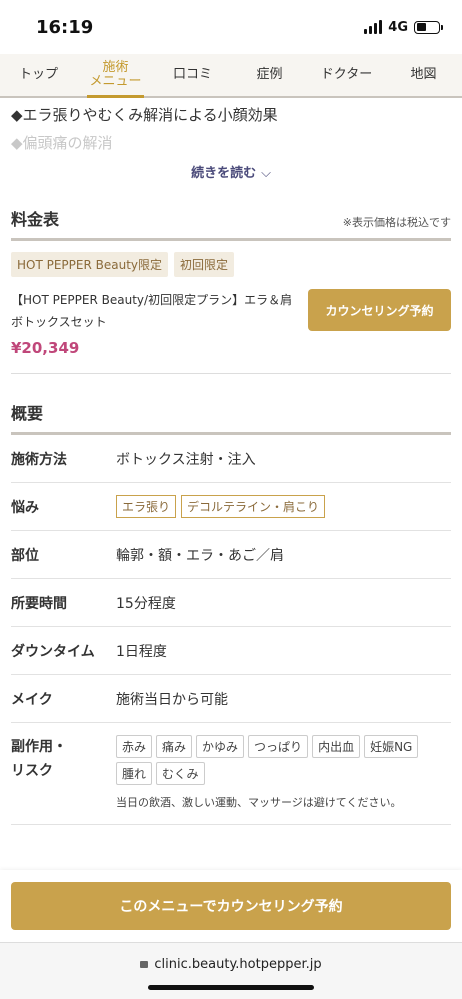  I want to click on risk-tag: かゆみ, so click(220, 746).